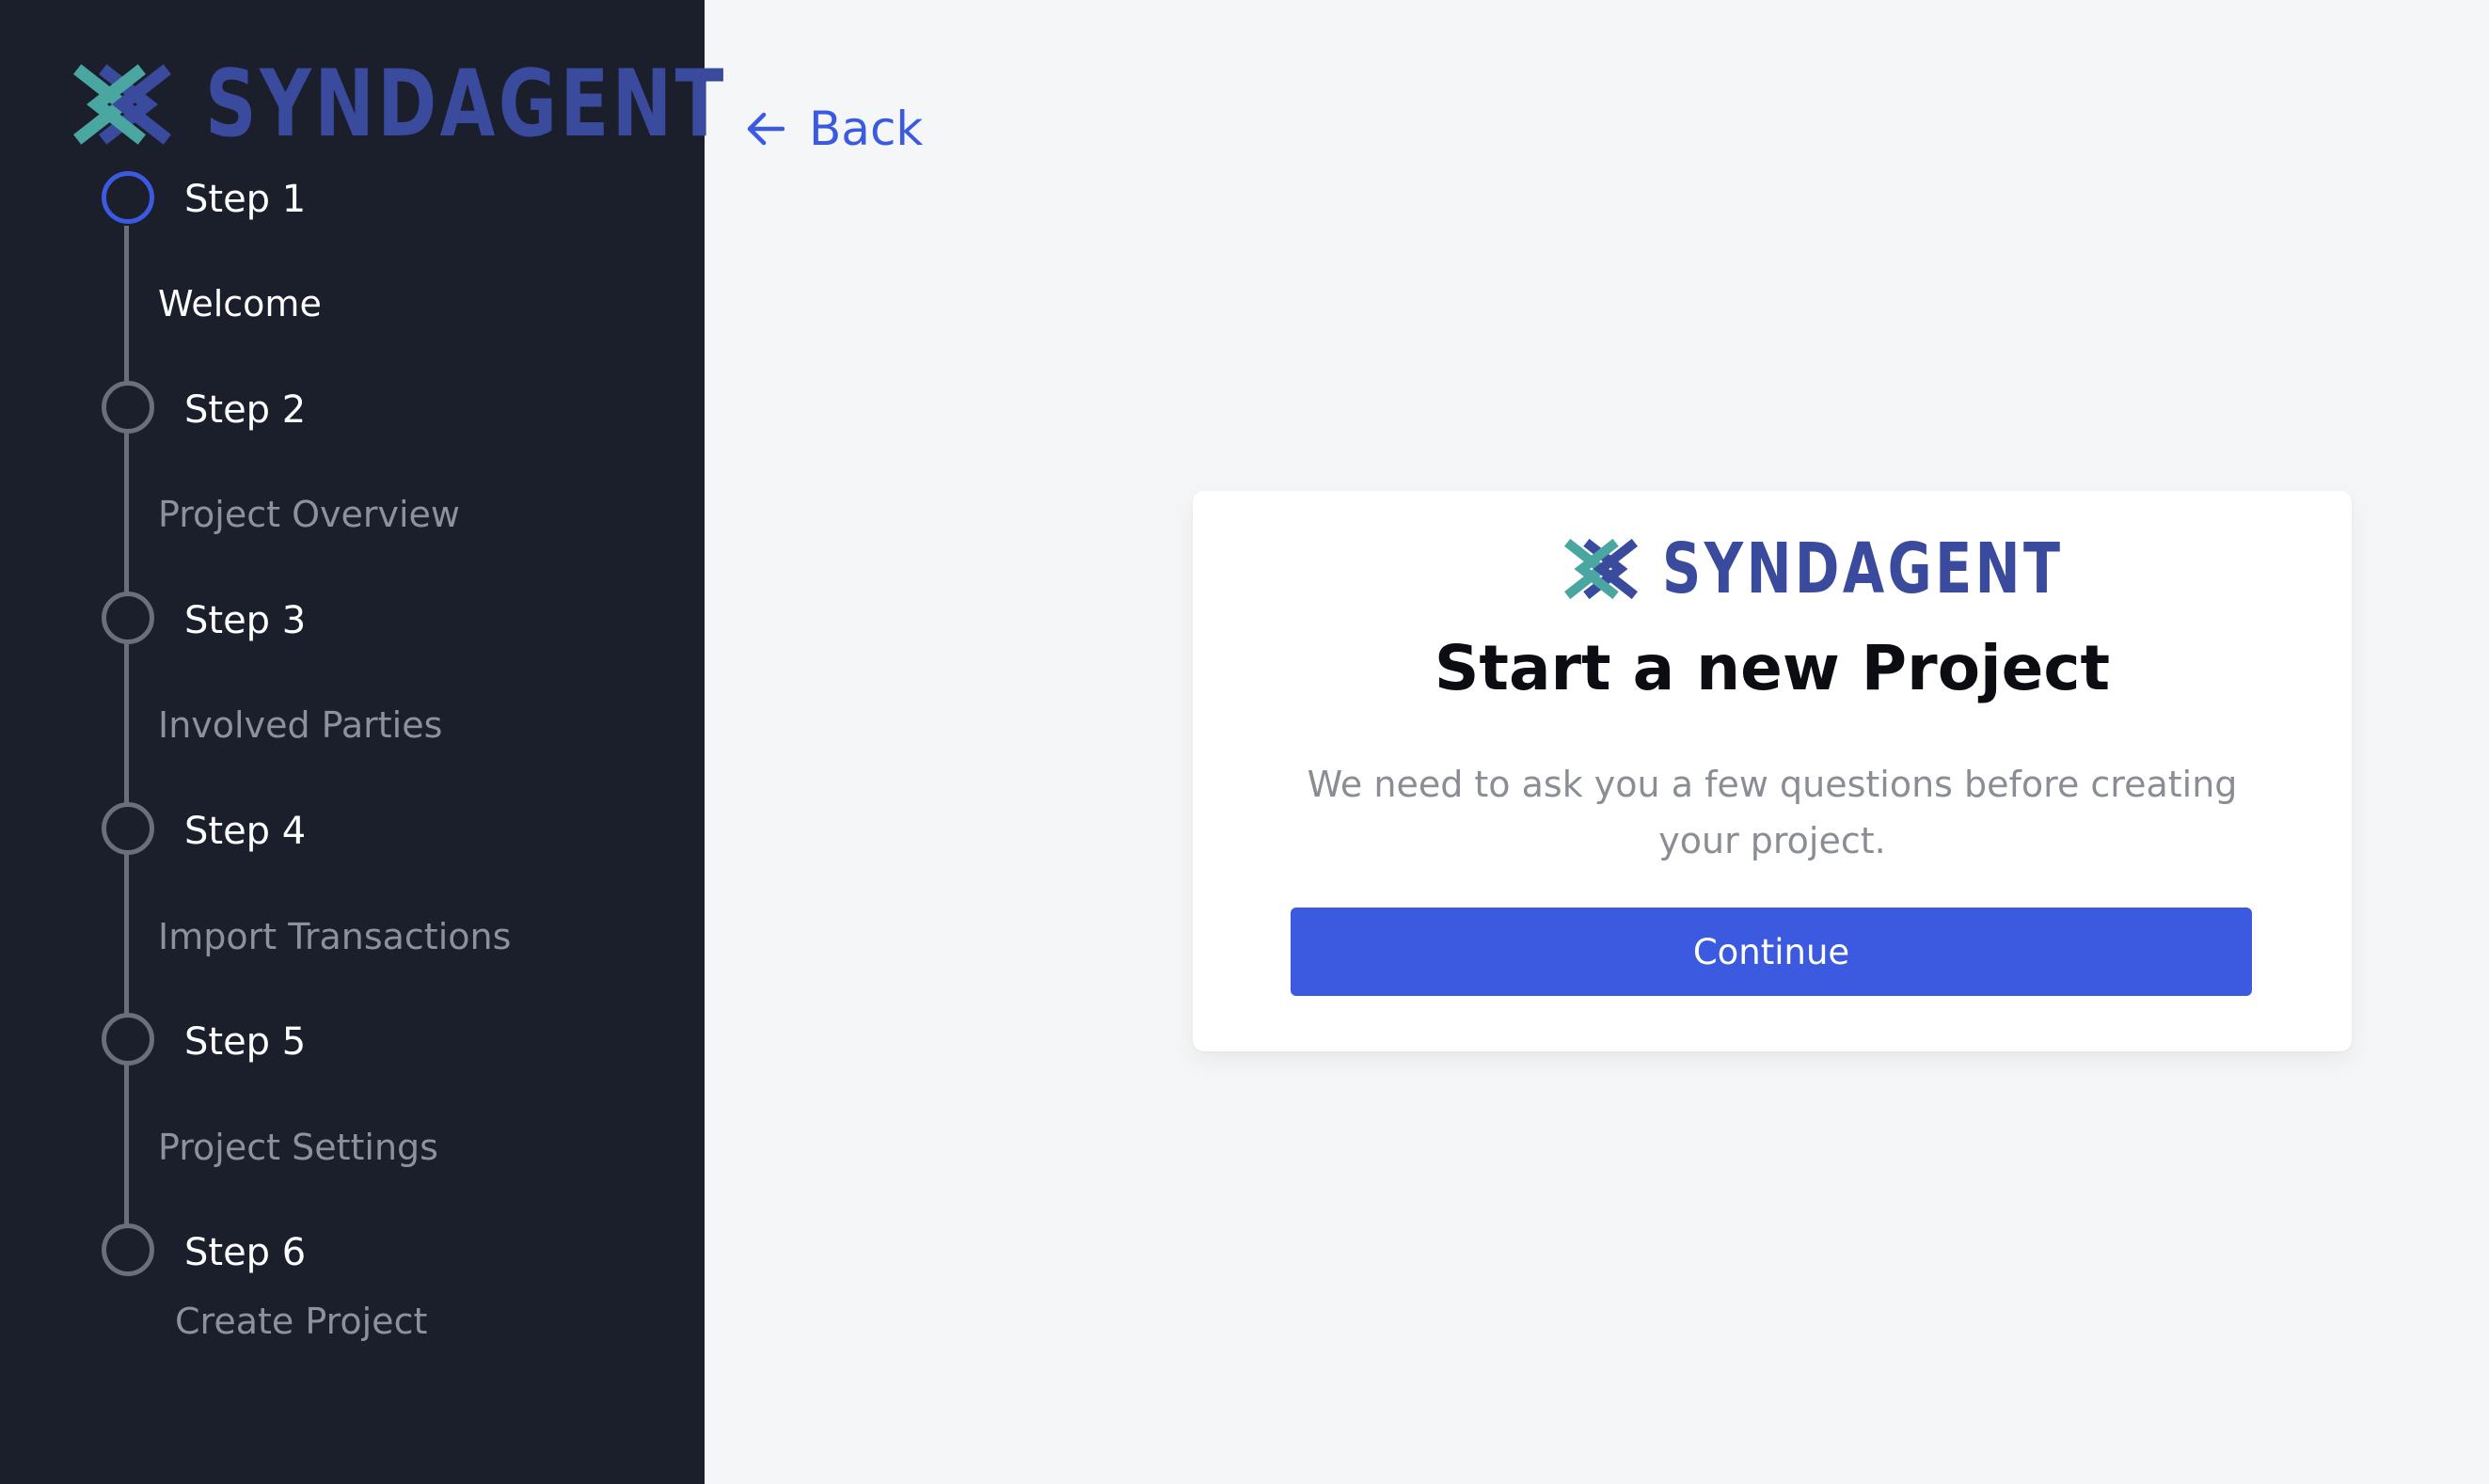 Image resolution: width=2489 pixels, height=1484 pixels. Describe the element at coordinates (245, 620) in the screenshot. I see `step-3-label: Step 3` at that location.